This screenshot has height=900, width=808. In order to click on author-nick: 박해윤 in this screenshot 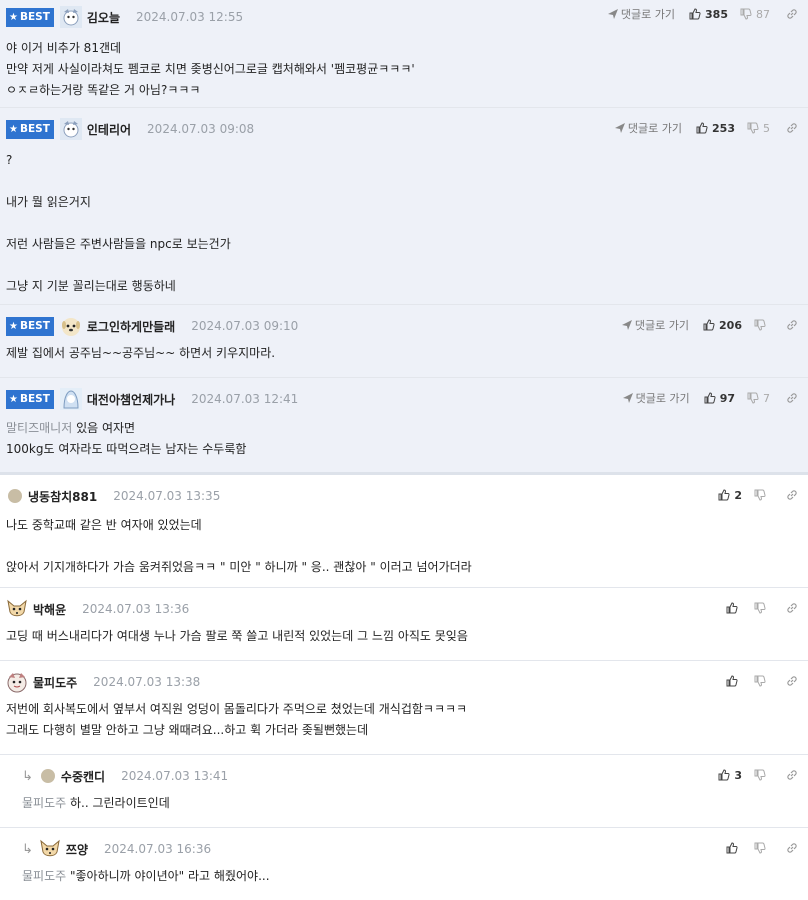, I will do `click(49, 609)`.